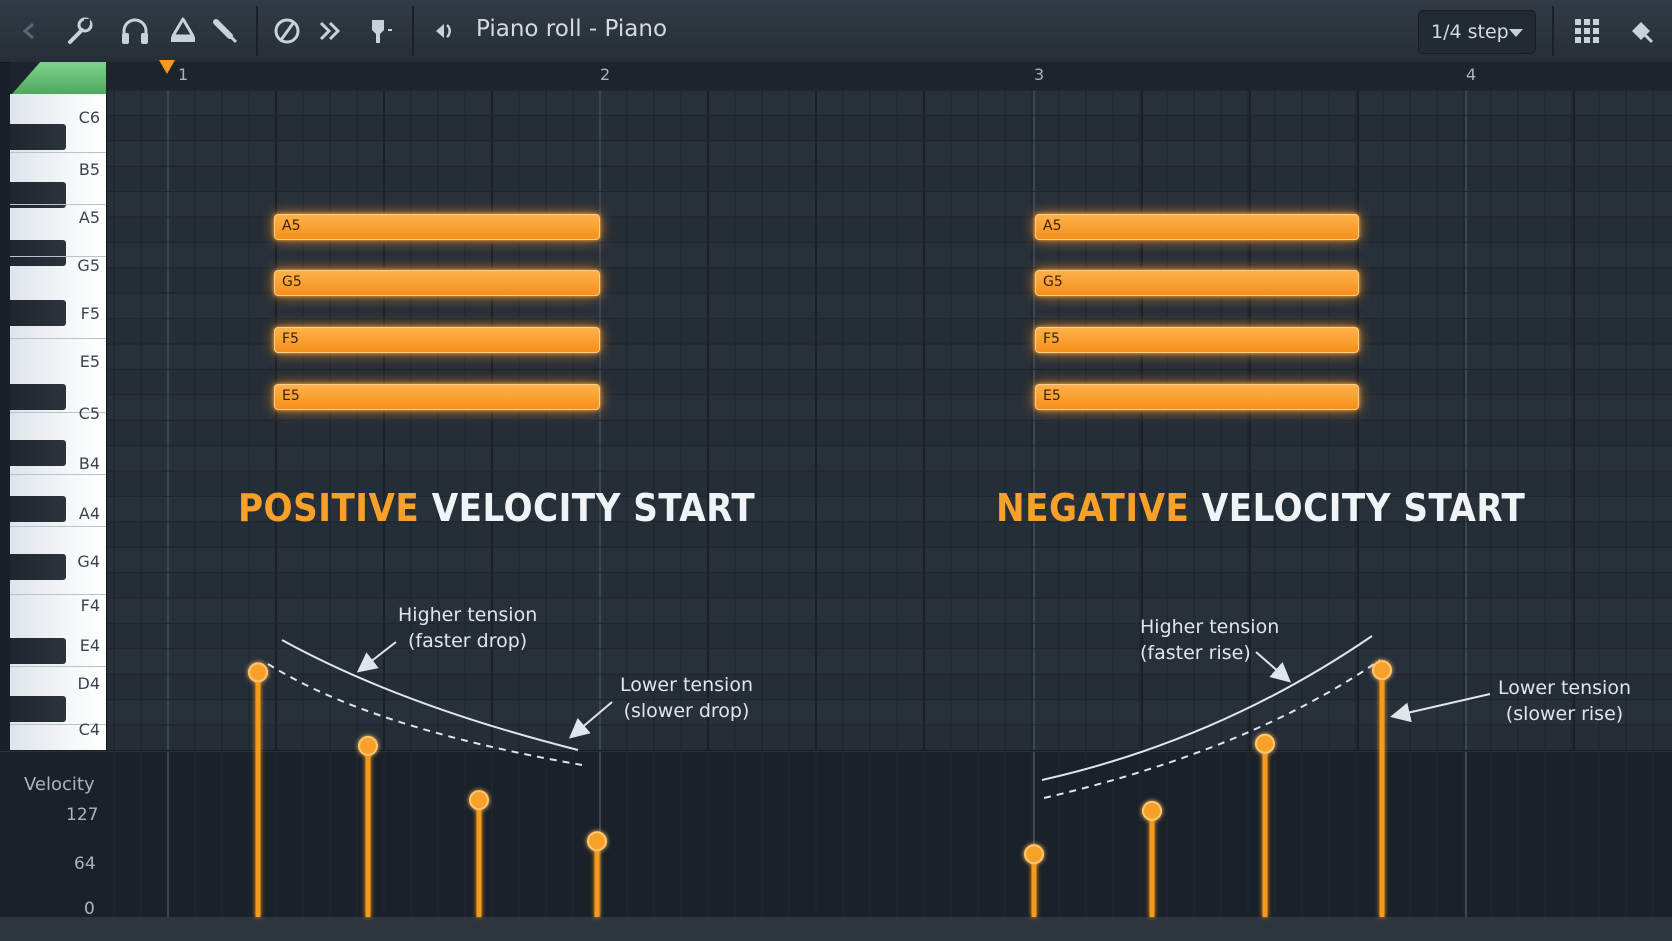  I want to click on arrow-lower-tension-left, so click(590, 720).